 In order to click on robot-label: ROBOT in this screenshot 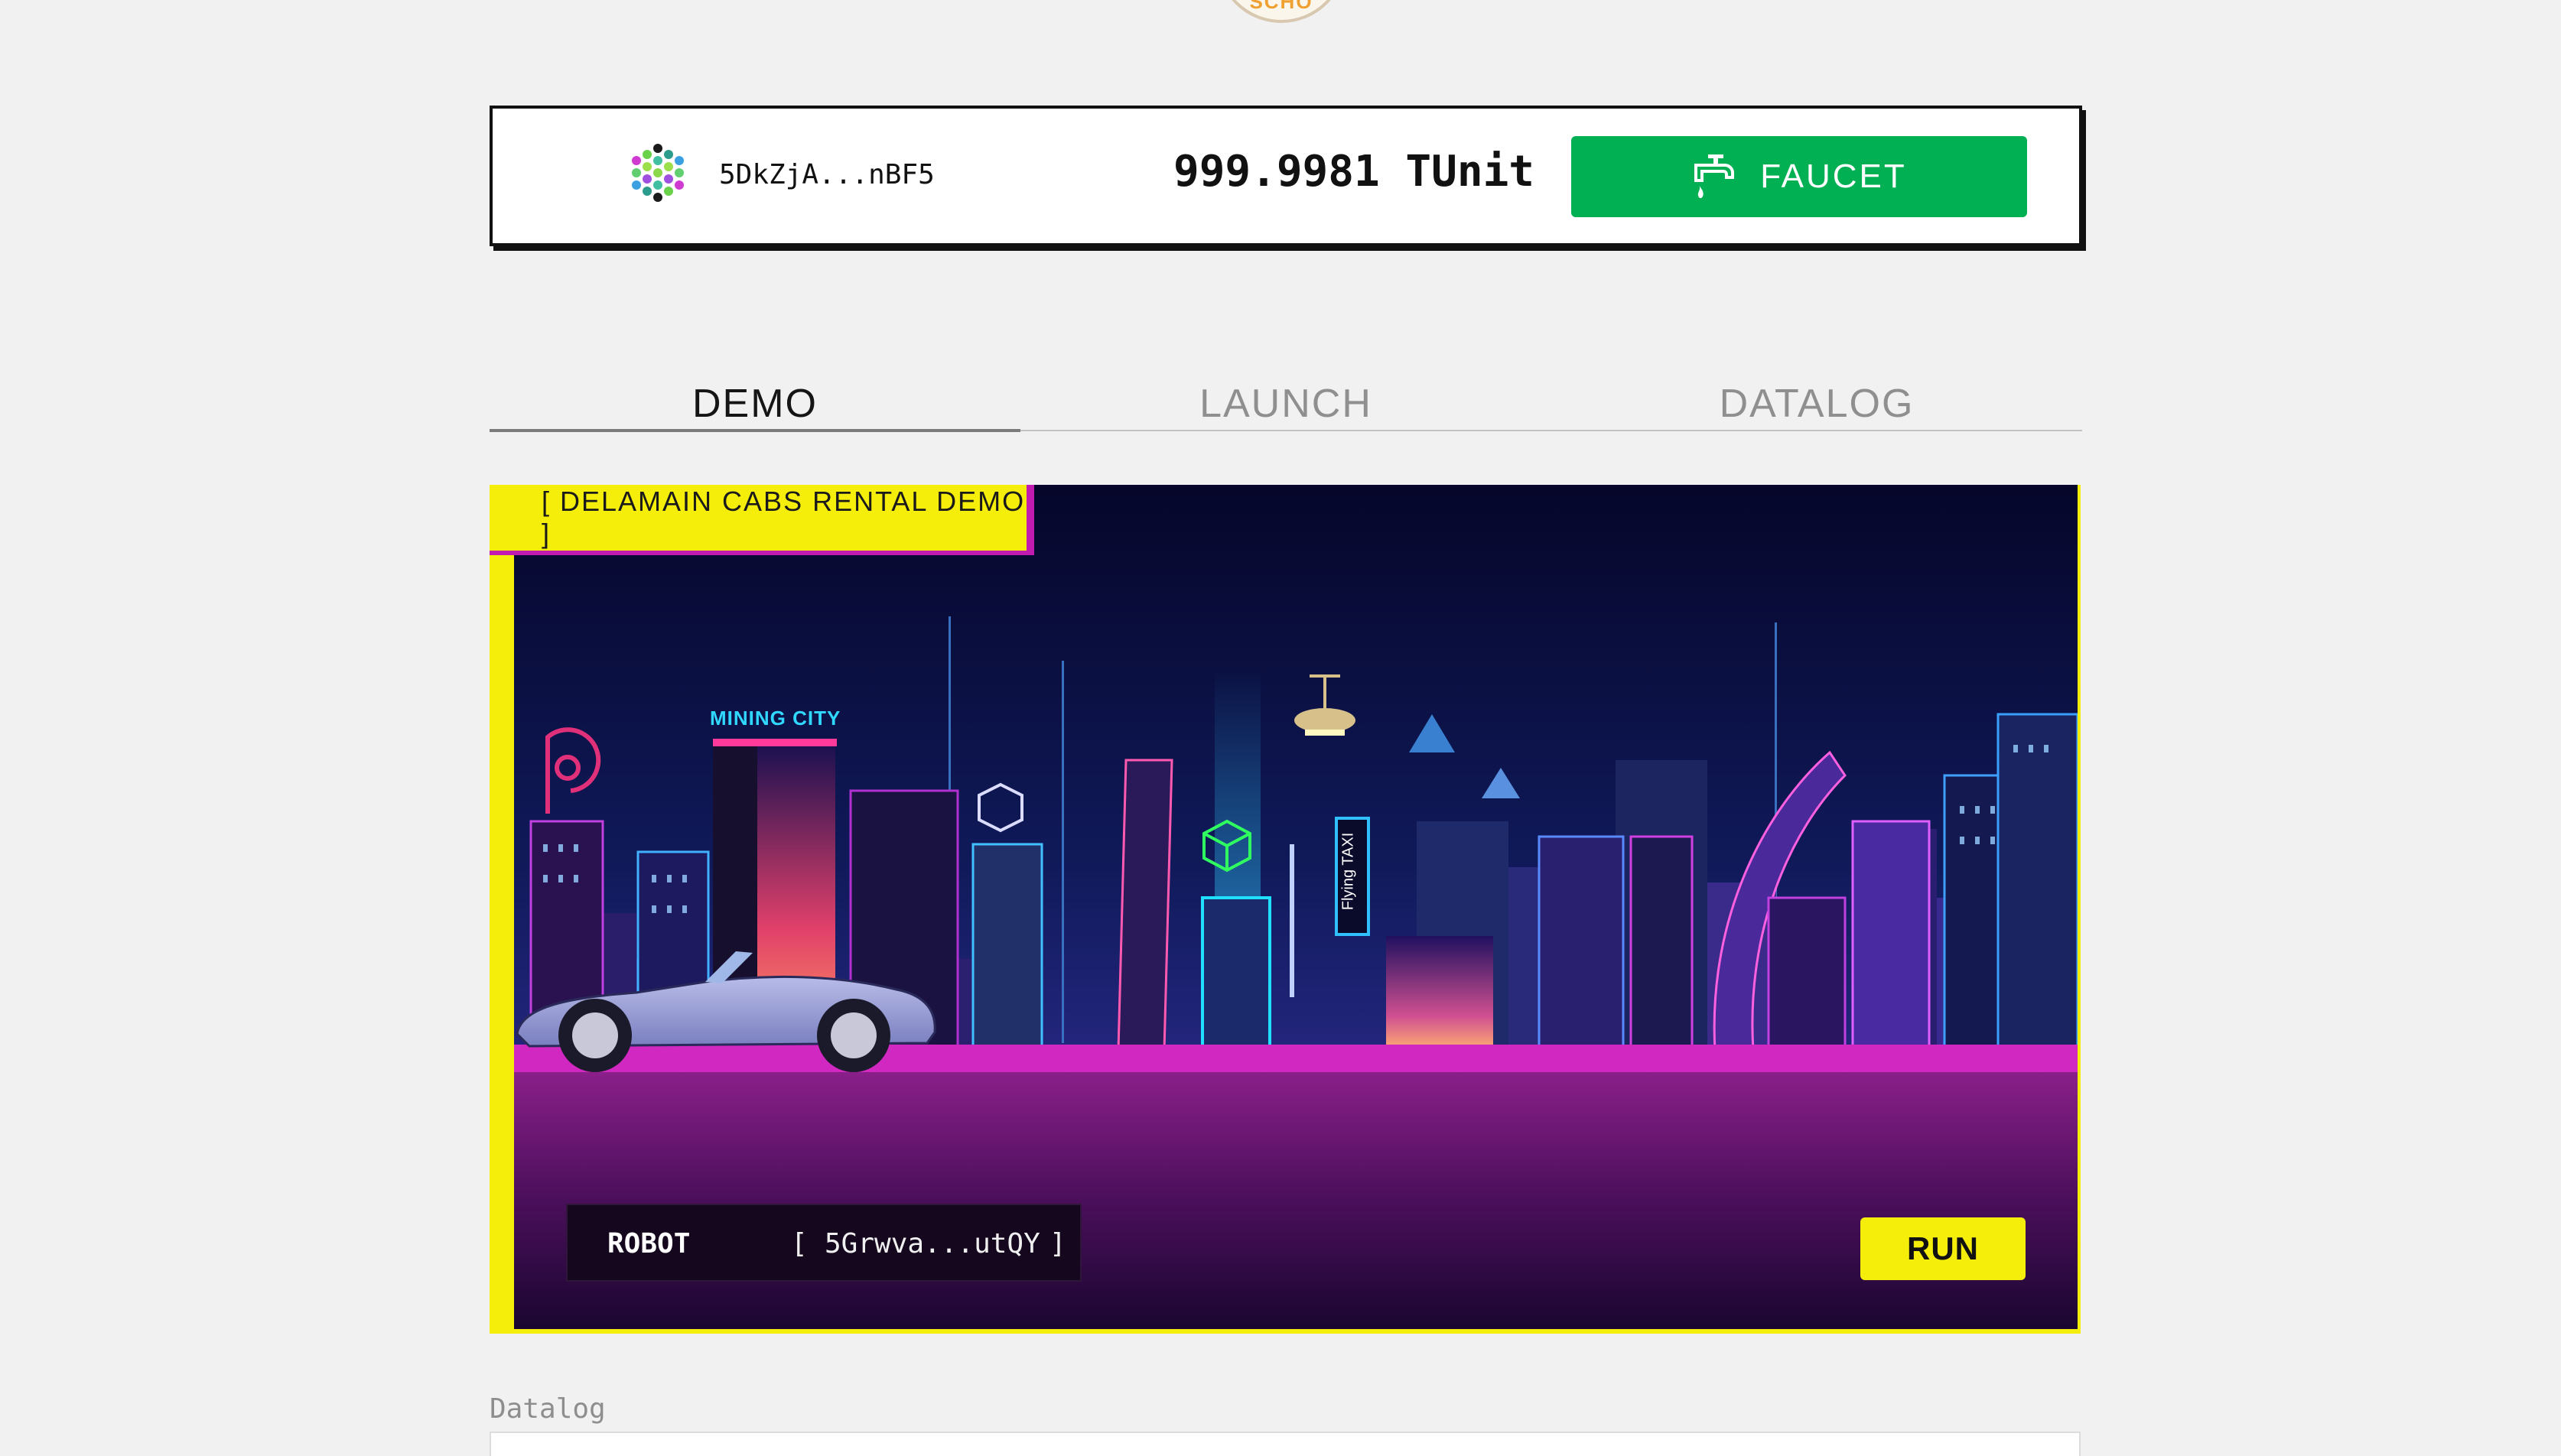, I will do `click(649, 1243)`.